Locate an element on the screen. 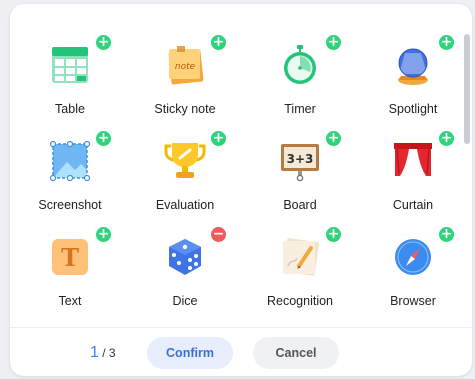 The image size is (475, 379). tool-timer: + Timer is located at coordinates (297, 60).